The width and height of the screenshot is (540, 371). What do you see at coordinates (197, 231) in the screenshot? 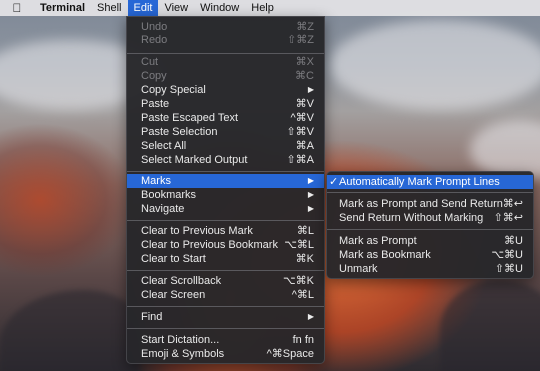
I see `menu-item-label: Clear to Previous Mark` at bounding box center [197, 231].